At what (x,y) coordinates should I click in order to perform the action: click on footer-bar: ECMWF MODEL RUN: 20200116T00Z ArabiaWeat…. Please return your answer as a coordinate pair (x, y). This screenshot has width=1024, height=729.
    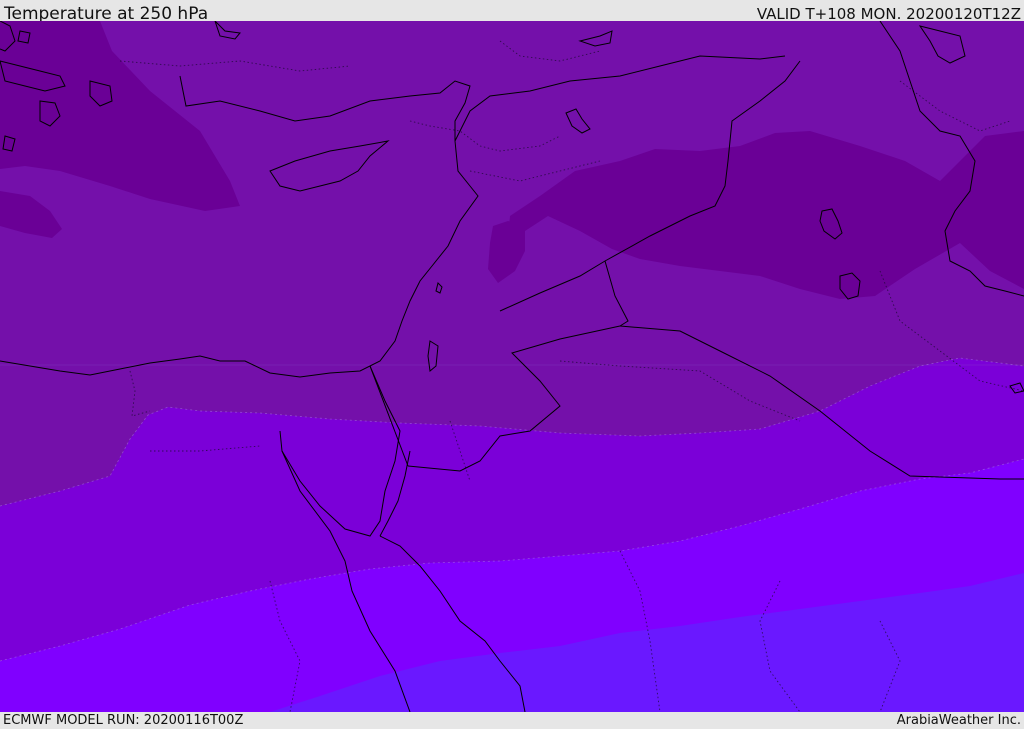
    Looking at the image, I should click on (512, 720).